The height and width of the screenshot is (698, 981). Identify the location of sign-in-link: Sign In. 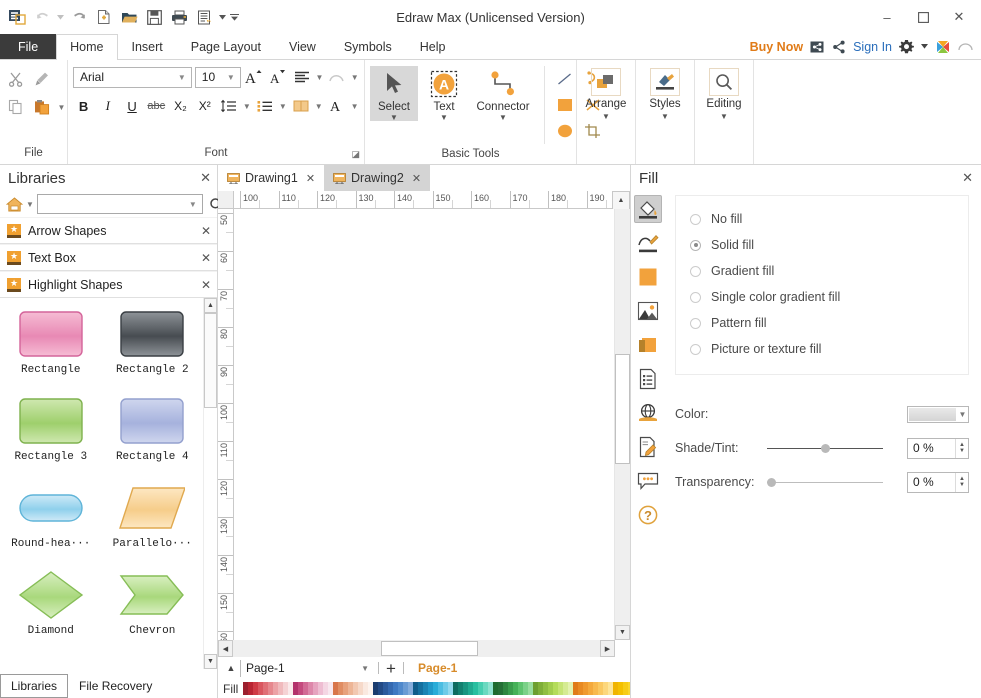
(872, 47).